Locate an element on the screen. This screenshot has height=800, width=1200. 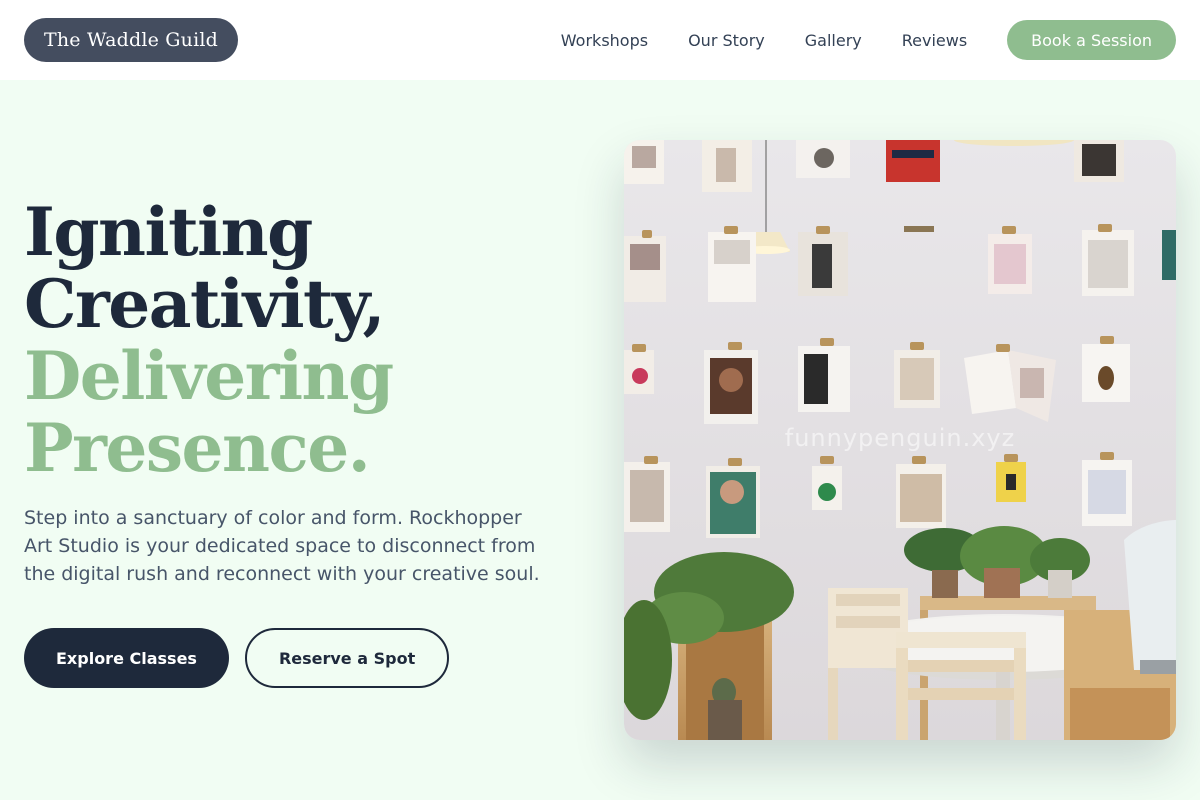
headline-line-4: Presence. is located at coordinates (197, 448).